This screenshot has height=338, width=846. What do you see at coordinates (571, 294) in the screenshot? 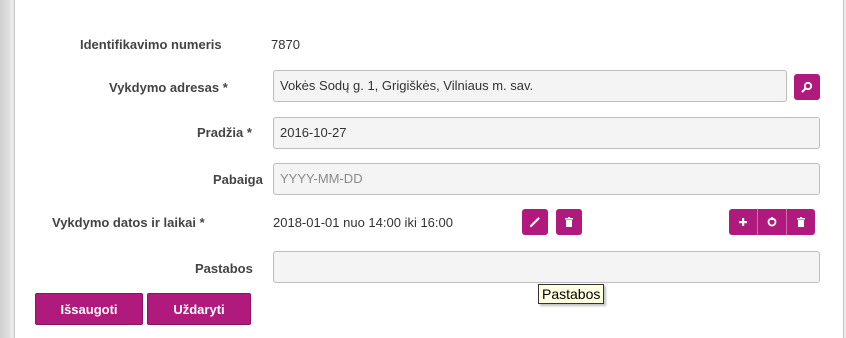
I see `notes-tooltip: Pastabos` at bounding box center [571, 294].